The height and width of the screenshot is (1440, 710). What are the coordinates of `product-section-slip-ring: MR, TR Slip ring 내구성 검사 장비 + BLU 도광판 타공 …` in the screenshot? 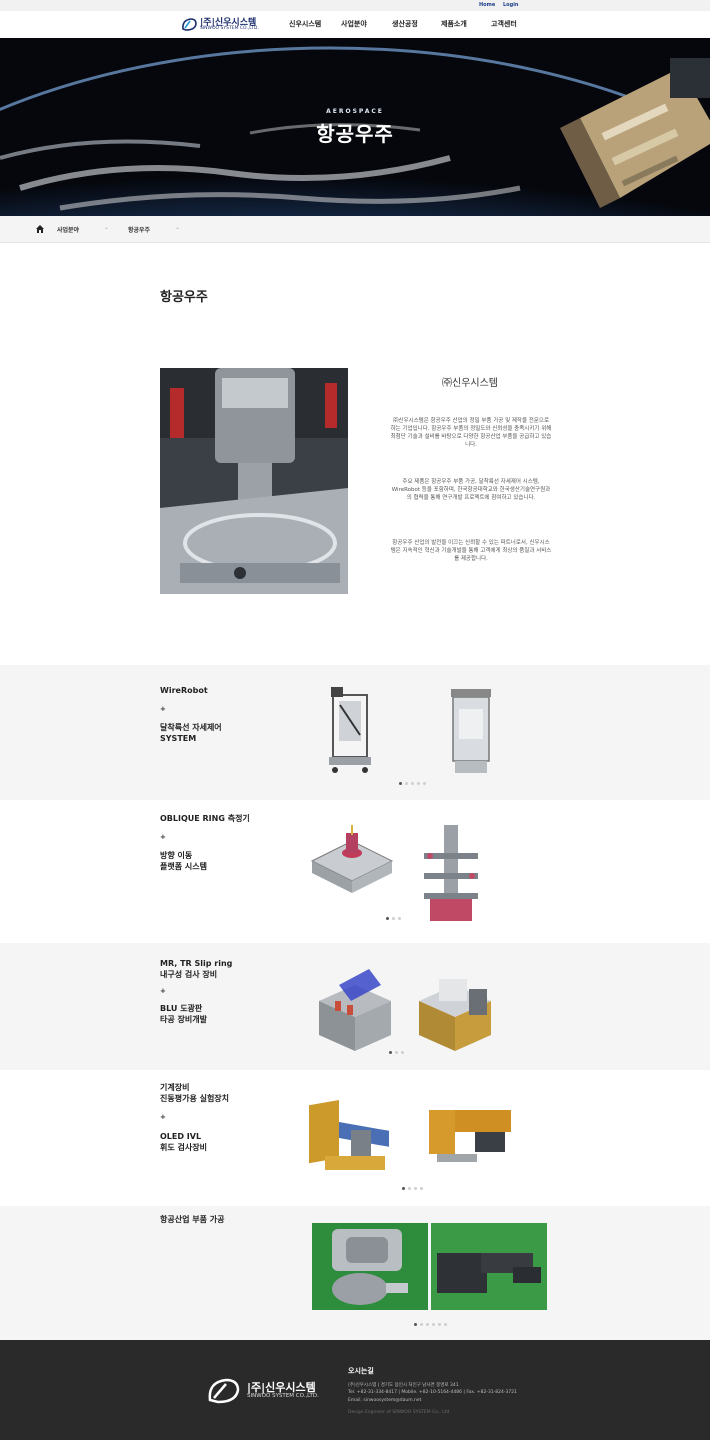 It's located at (355, 1006).